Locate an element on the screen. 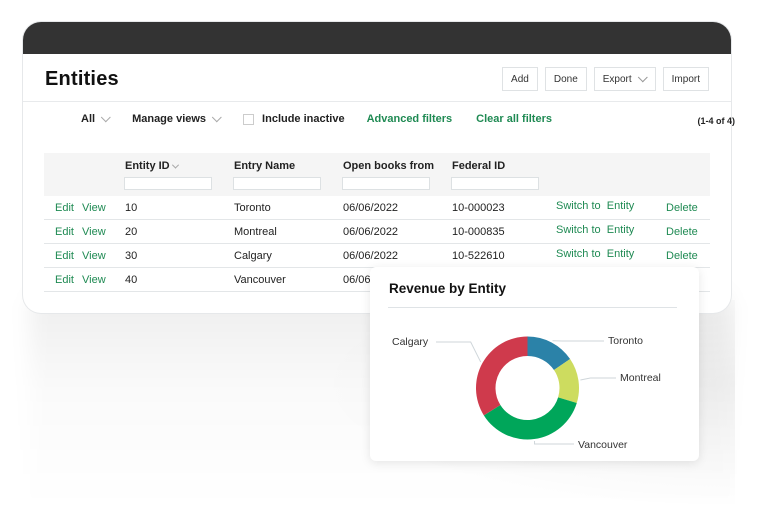 Image resolution: width=757 pixels, height=510 pixels. toolbar: Add Done Export Import is located at coordinates (605, 79).